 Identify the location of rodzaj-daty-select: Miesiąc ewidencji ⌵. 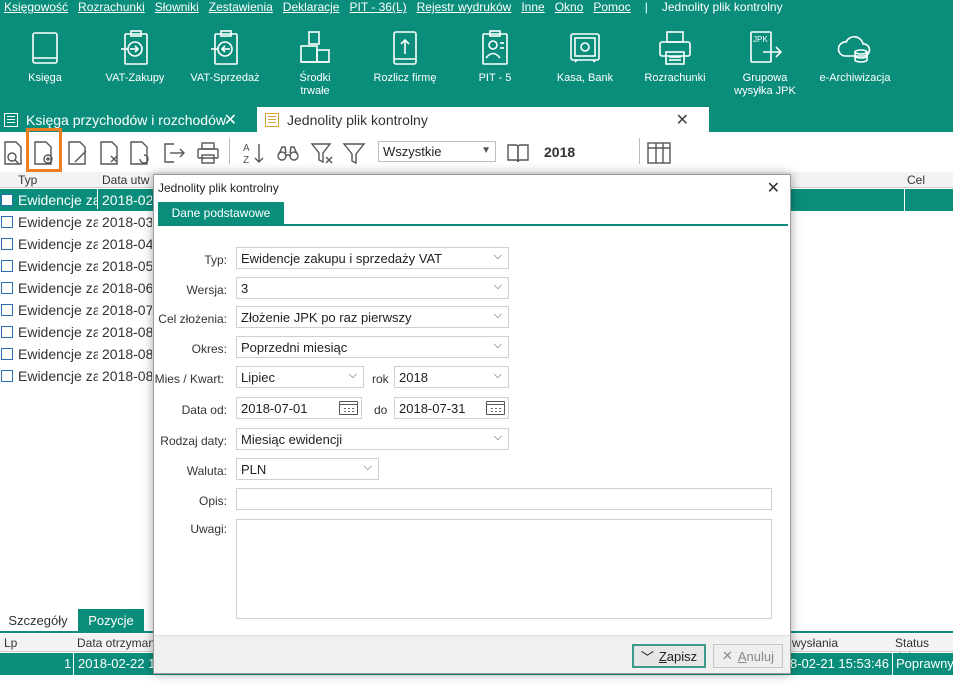
(372, 439).